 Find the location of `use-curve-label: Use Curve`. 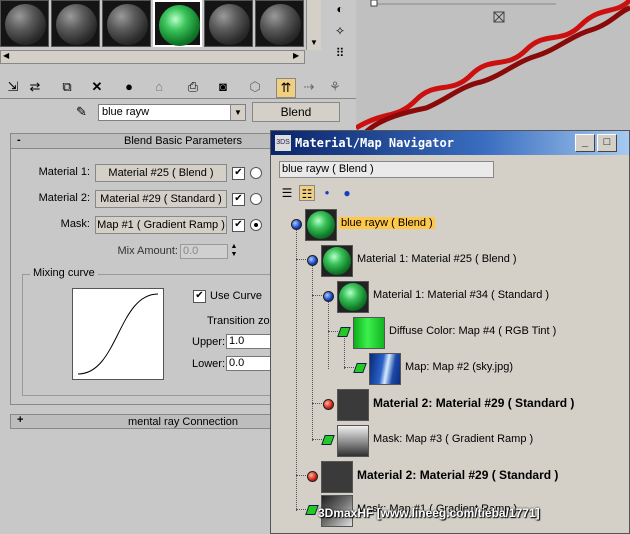

use-curve-label: Use Curve is located at coordinates (236, 296).